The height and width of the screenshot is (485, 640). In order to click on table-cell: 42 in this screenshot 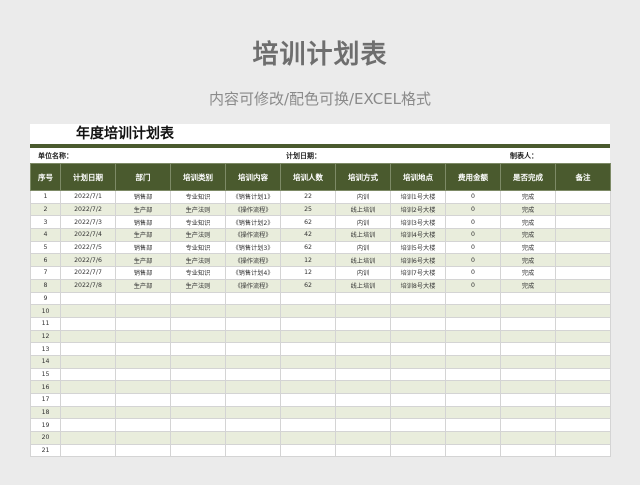, I will do `click(308, 235)`.